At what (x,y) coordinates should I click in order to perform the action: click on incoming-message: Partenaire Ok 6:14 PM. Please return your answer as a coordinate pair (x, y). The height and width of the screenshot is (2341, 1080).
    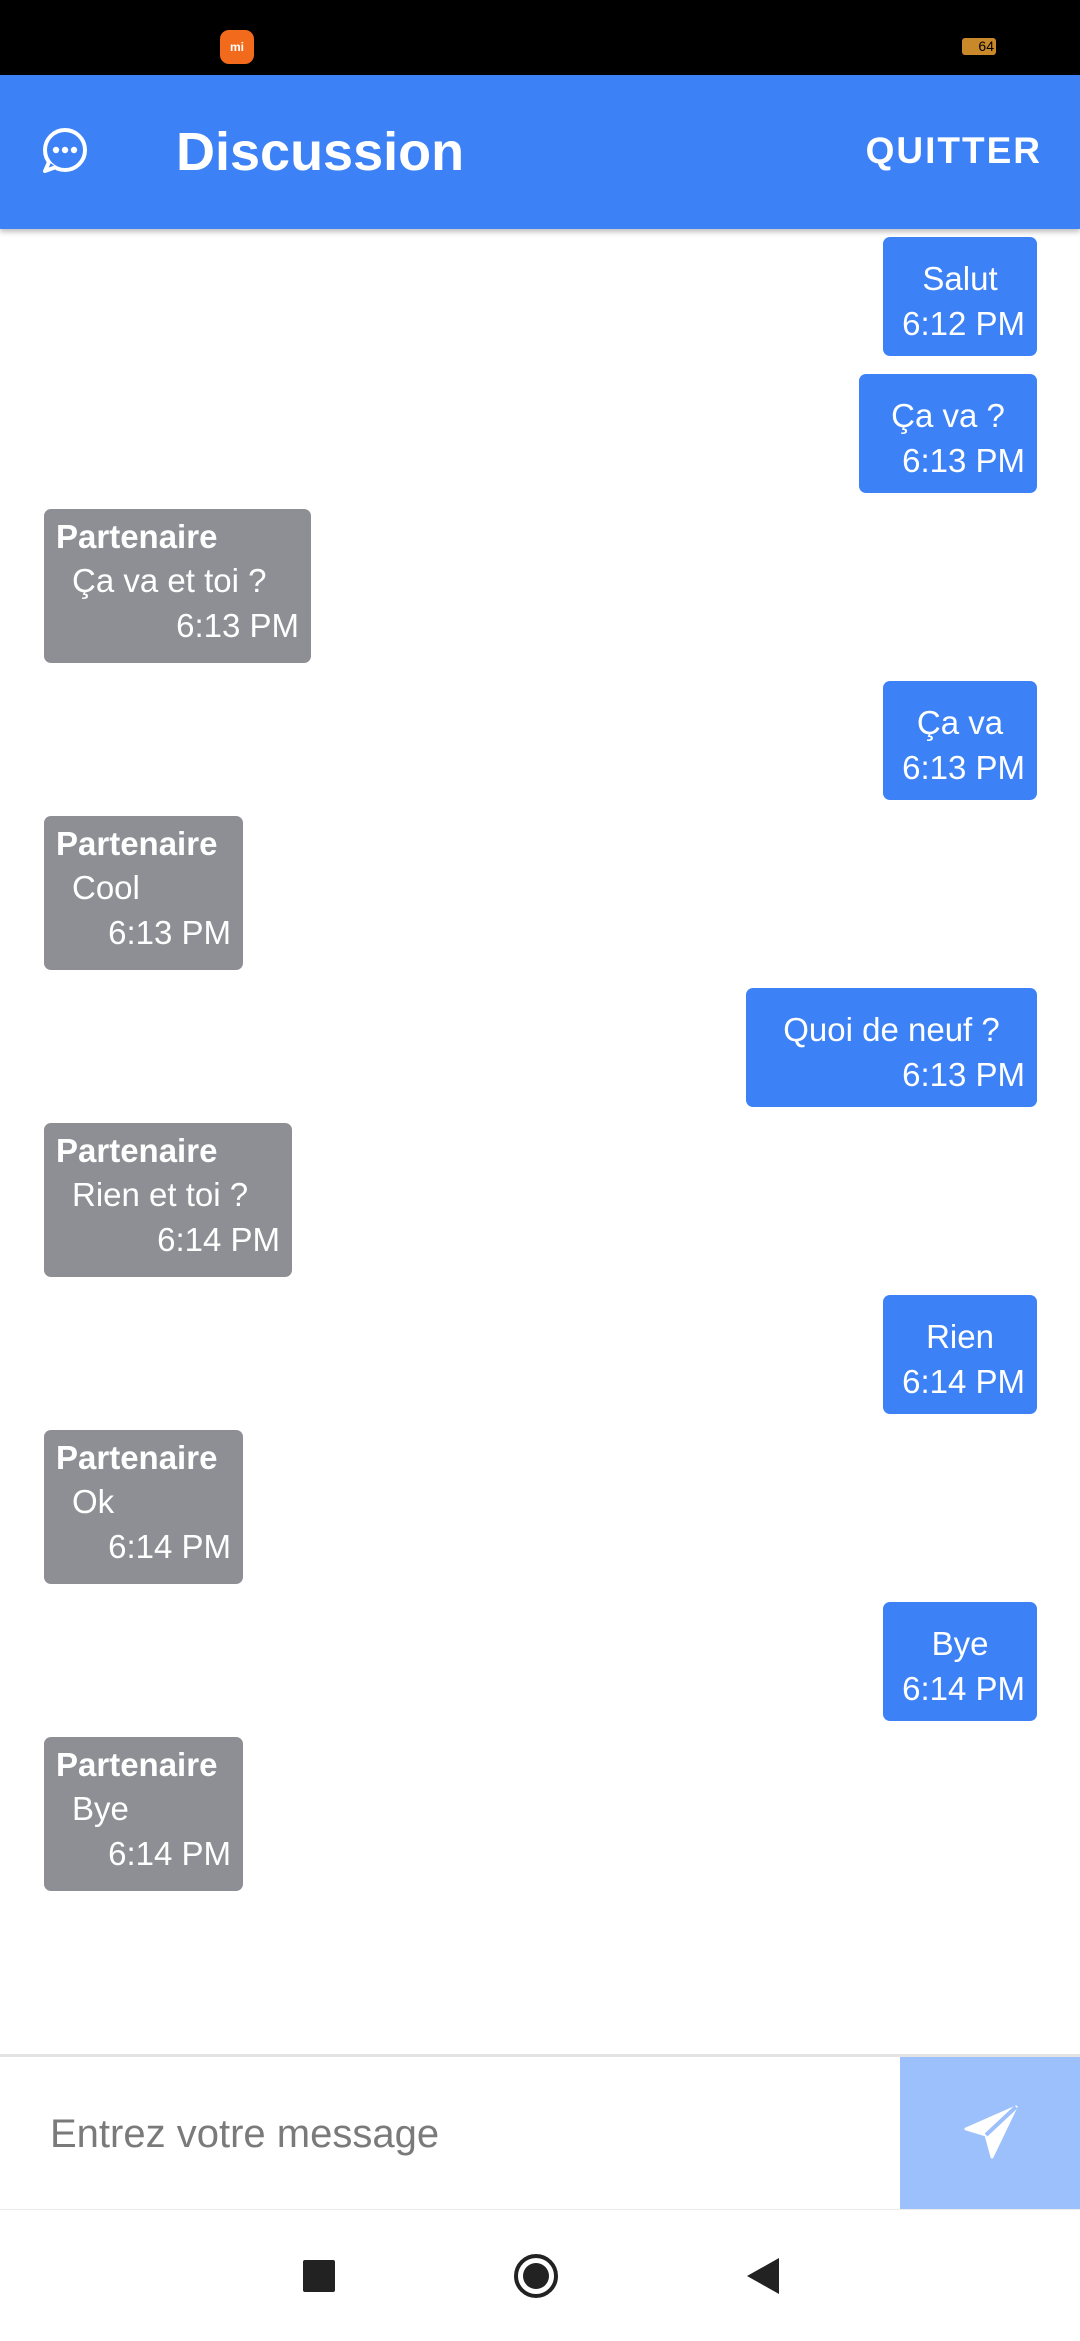
    Looking at the image, I should click on (143, 1507).